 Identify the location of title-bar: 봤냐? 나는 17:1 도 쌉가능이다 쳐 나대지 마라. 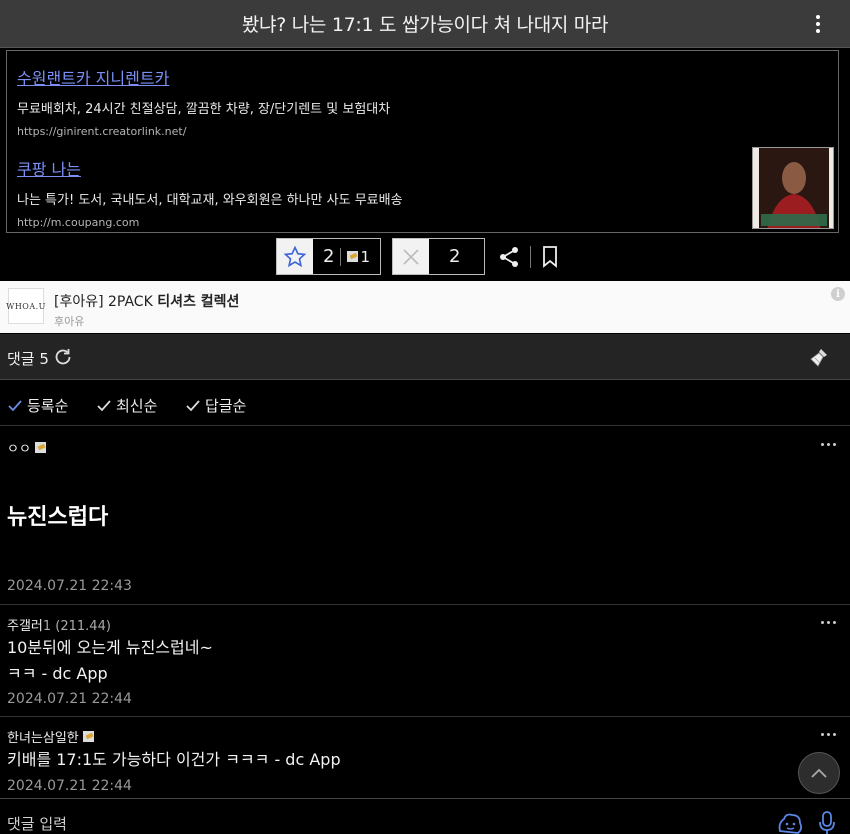
(425, 24).